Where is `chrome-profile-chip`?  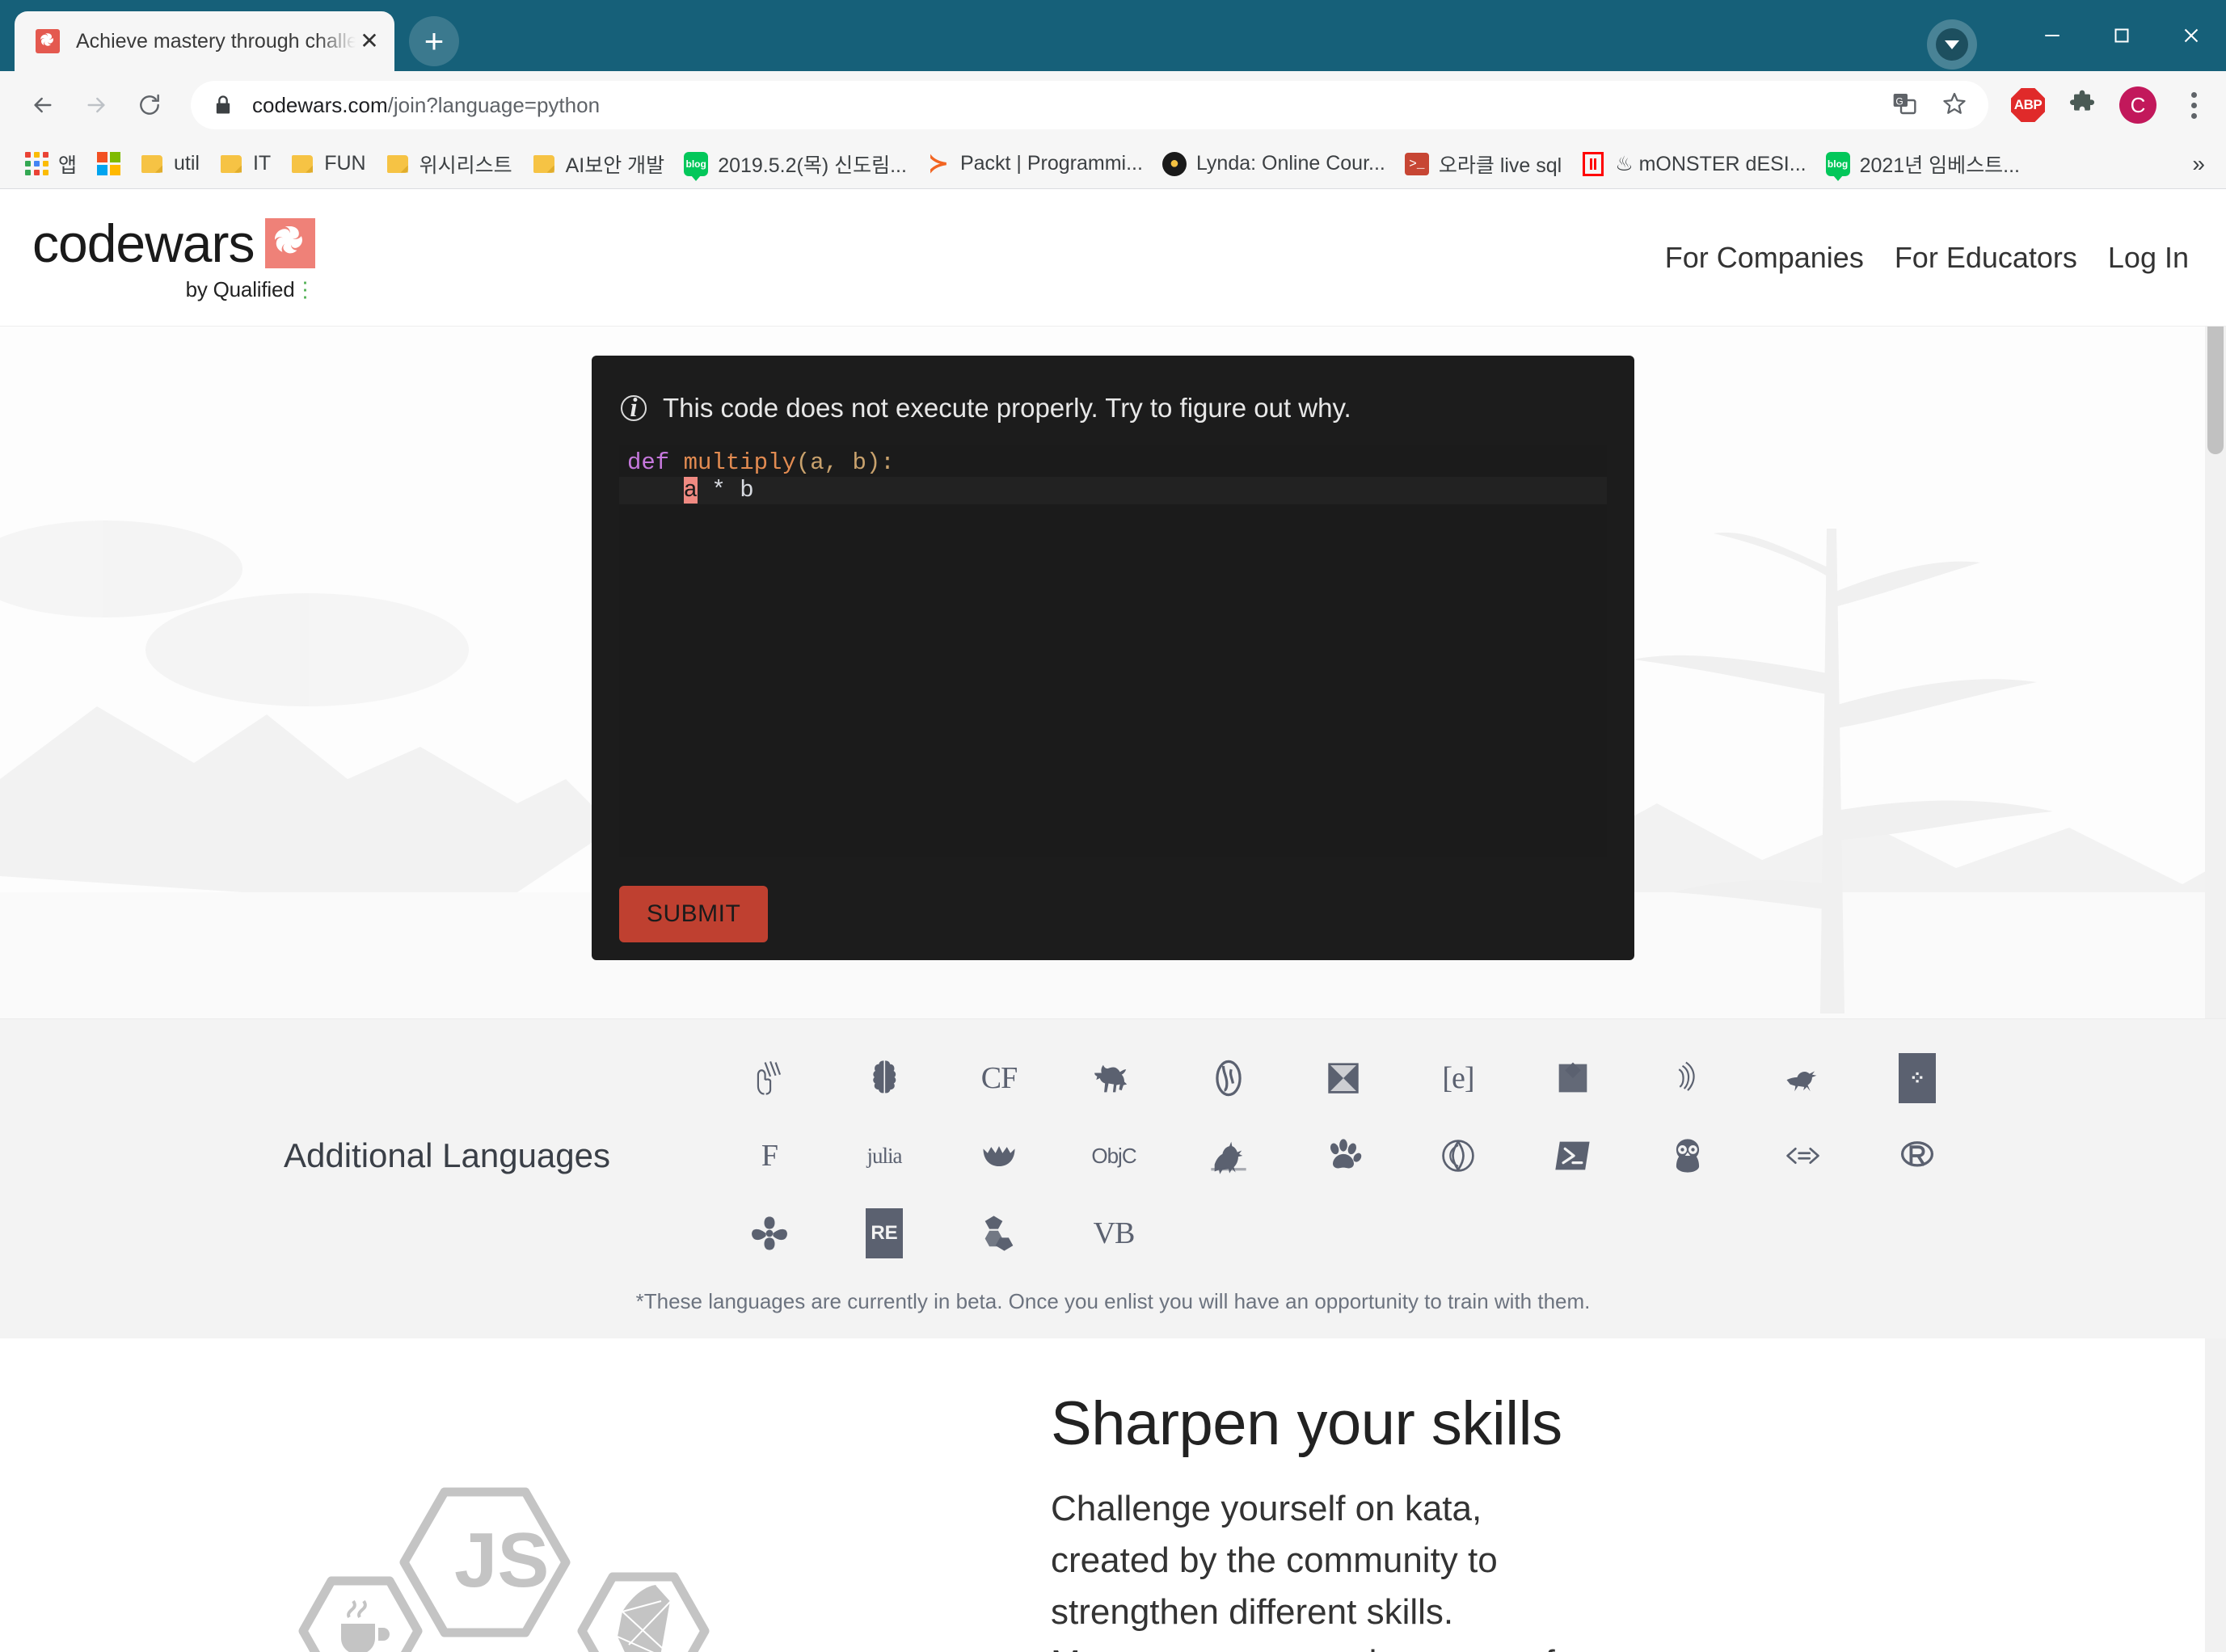 chrome-profile-chip is located at coordinates (1952, 44).